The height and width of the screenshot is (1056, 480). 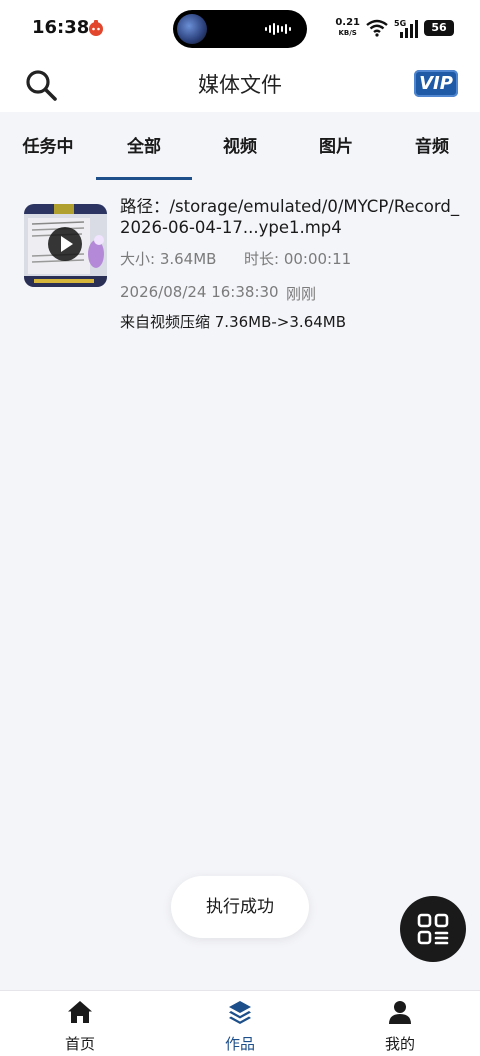 I want to click on network-speed-unit: KB/S, so click(x=347, y=33).